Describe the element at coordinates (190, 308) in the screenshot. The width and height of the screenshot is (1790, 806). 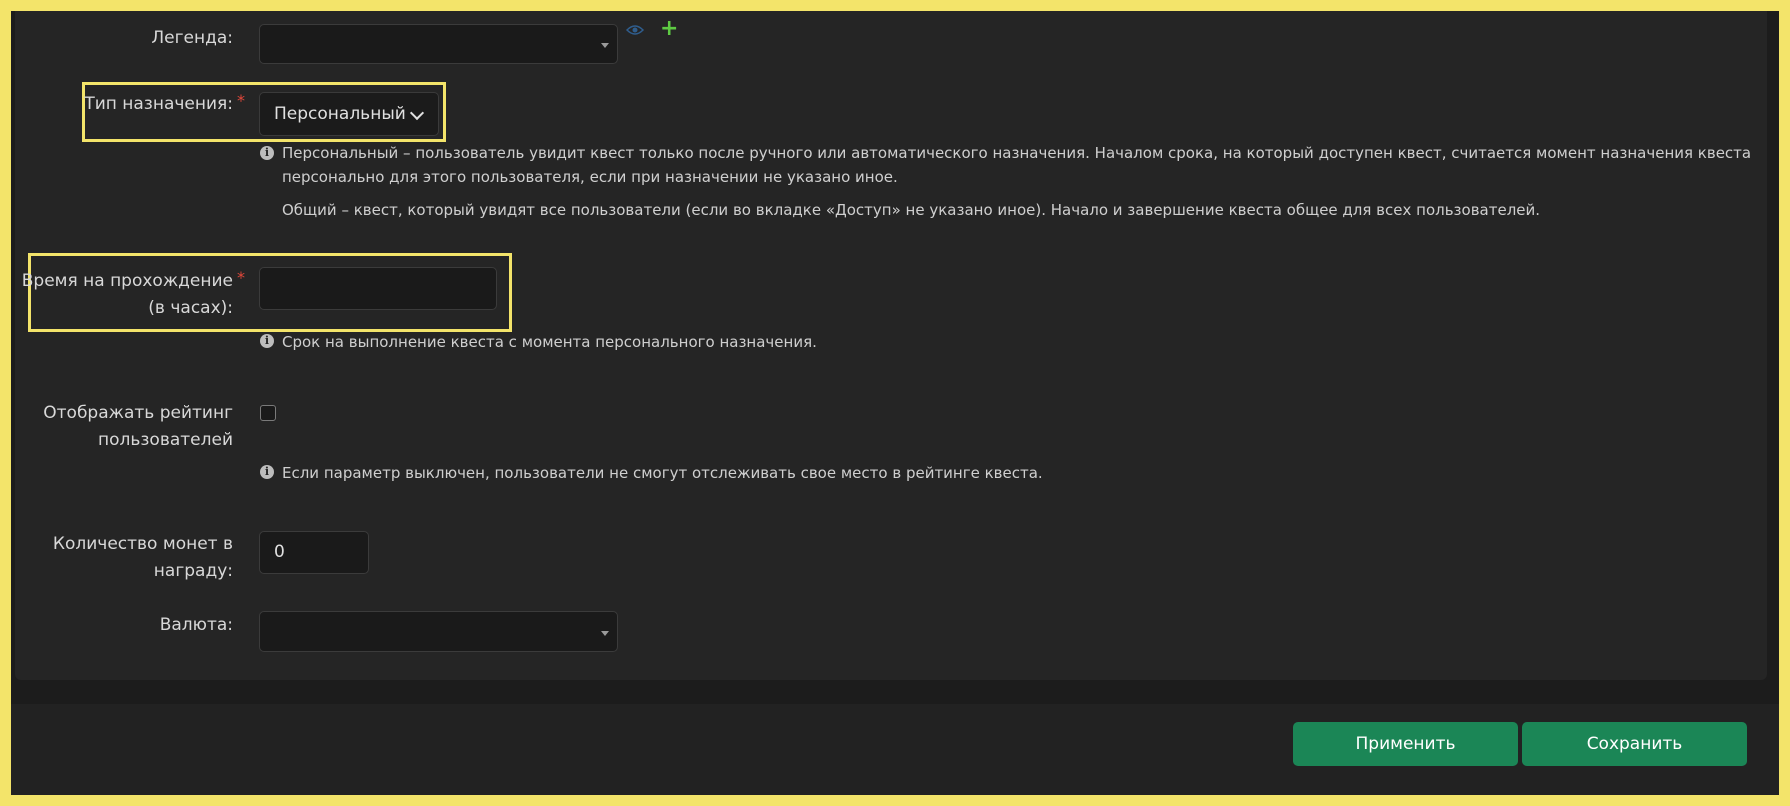
I see `time-limit-label-line2: (в часах):` at that location.